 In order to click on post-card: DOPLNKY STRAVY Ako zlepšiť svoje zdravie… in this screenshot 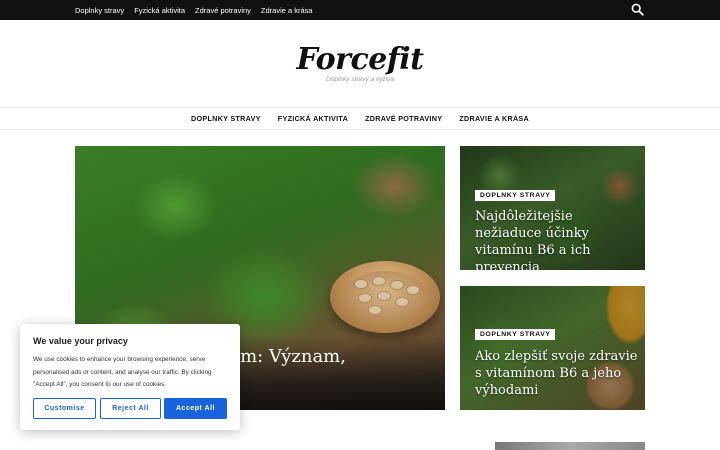, I will do `click(552, 348)`.